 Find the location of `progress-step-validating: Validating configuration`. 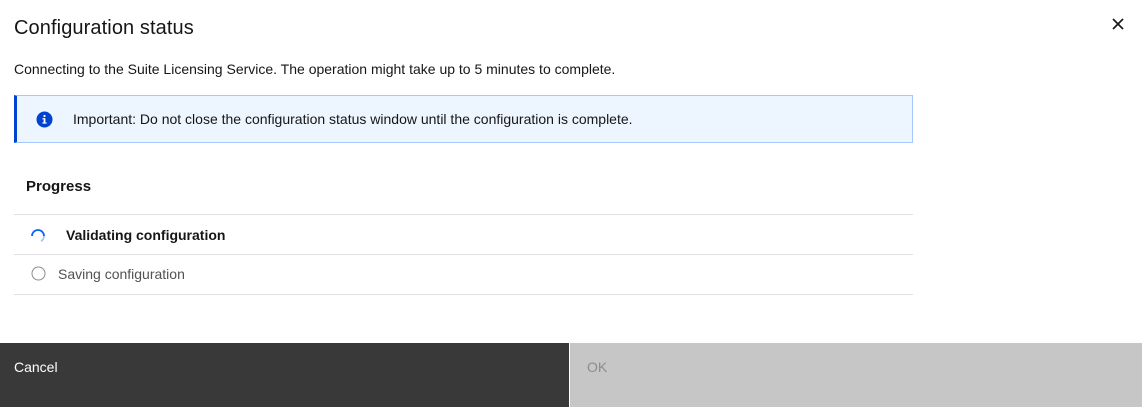

progress-step-validating: Validating configuration is located at coordinates (463, 235).